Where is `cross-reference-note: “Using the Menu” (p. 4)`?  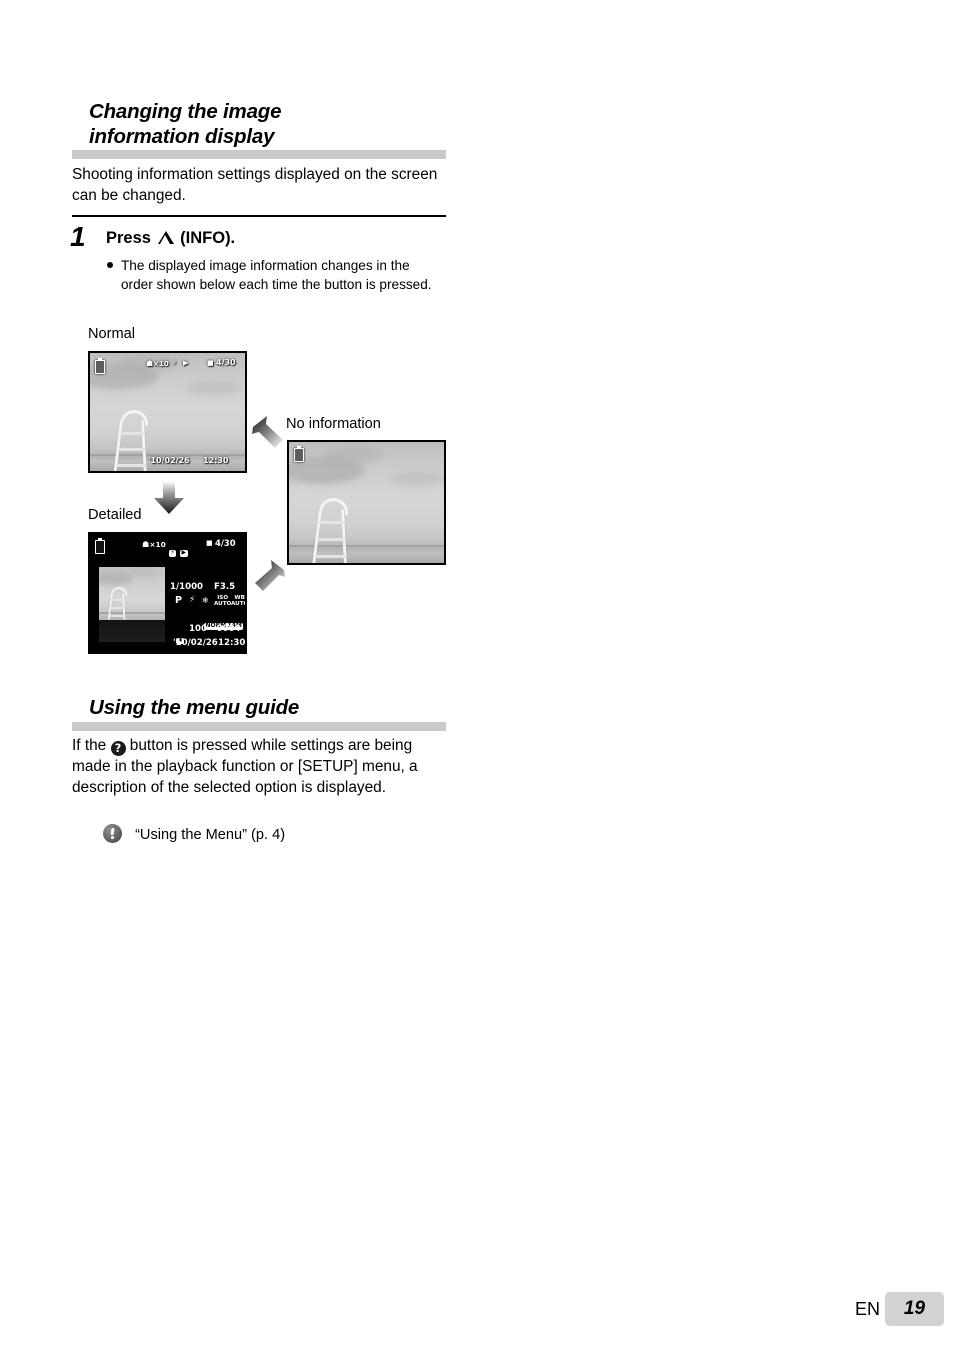 cross-reference-note: “Using the Menu” (p. 4) is located at coordinates (194, 834).